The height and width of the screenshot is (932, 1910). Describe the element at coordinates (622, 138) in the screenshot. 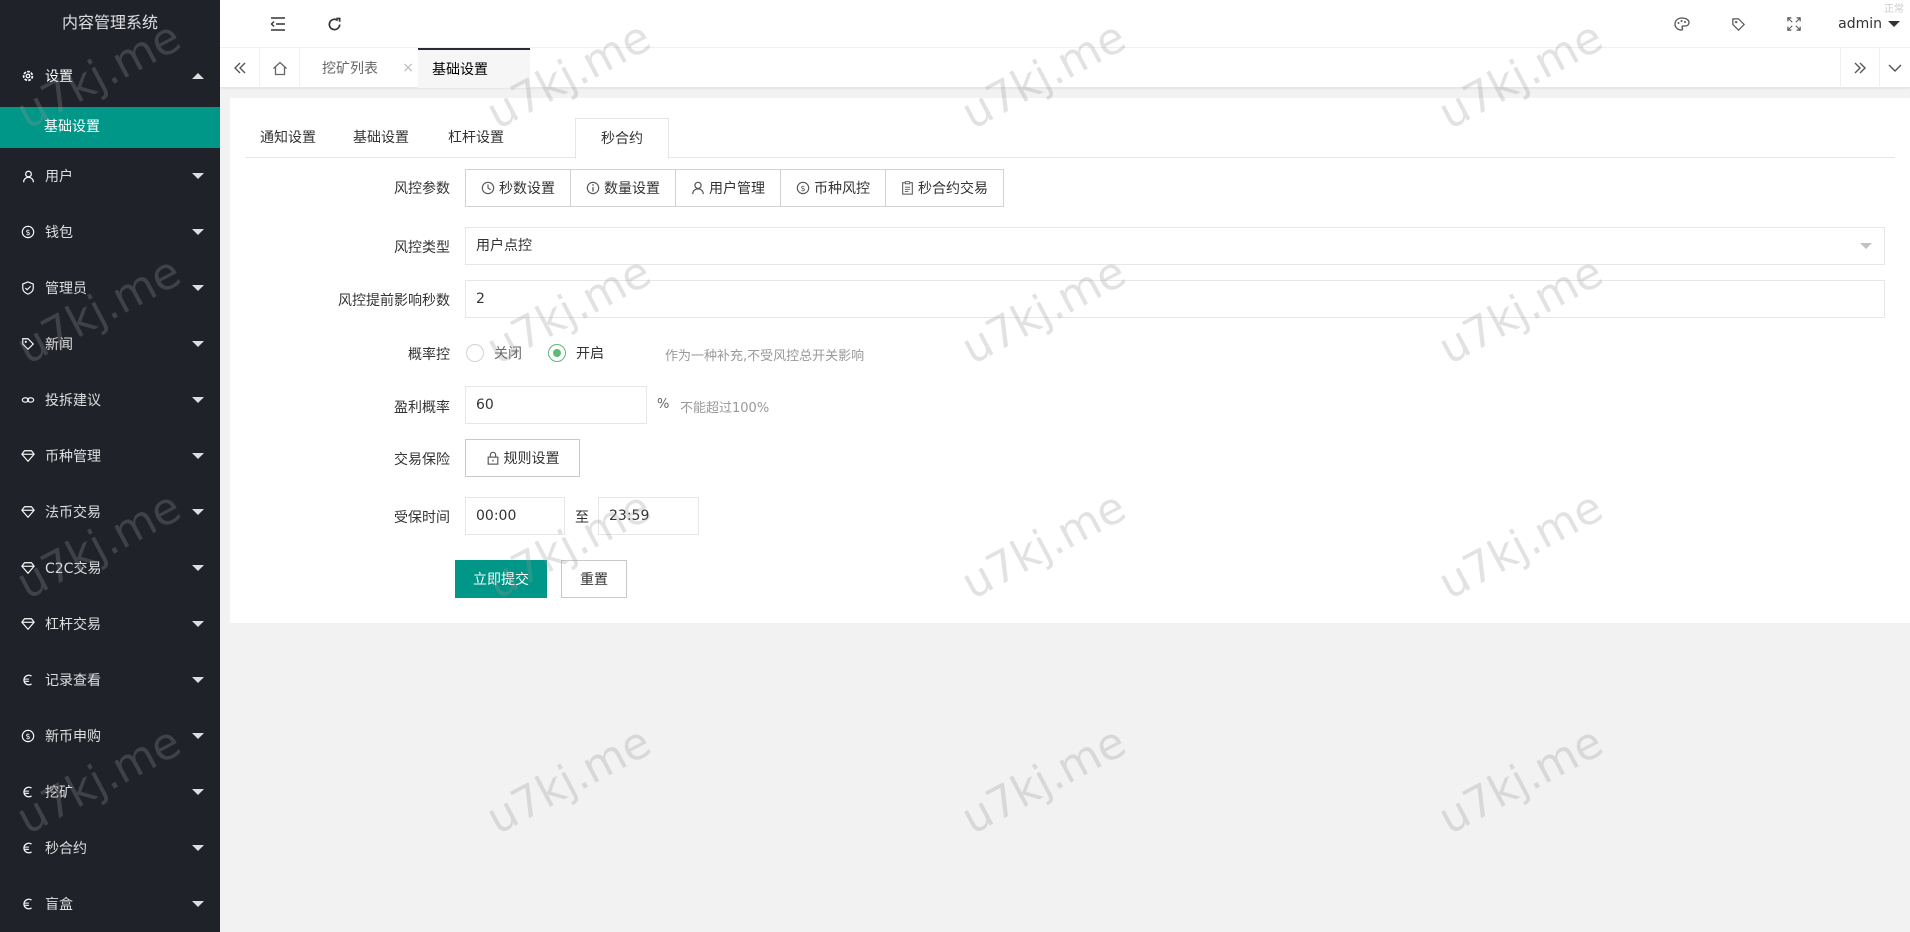

I see `tab-second-contract: 秒合约` at that location.